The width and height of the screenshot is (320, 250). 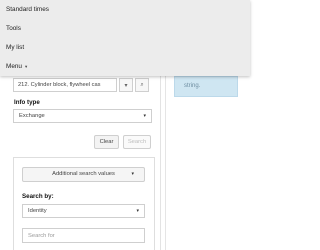 What do you see at coordinates (82, 116) in the screenshot?
I see `info-type-select: Exchange ▾` at bounding box center [82, 116].